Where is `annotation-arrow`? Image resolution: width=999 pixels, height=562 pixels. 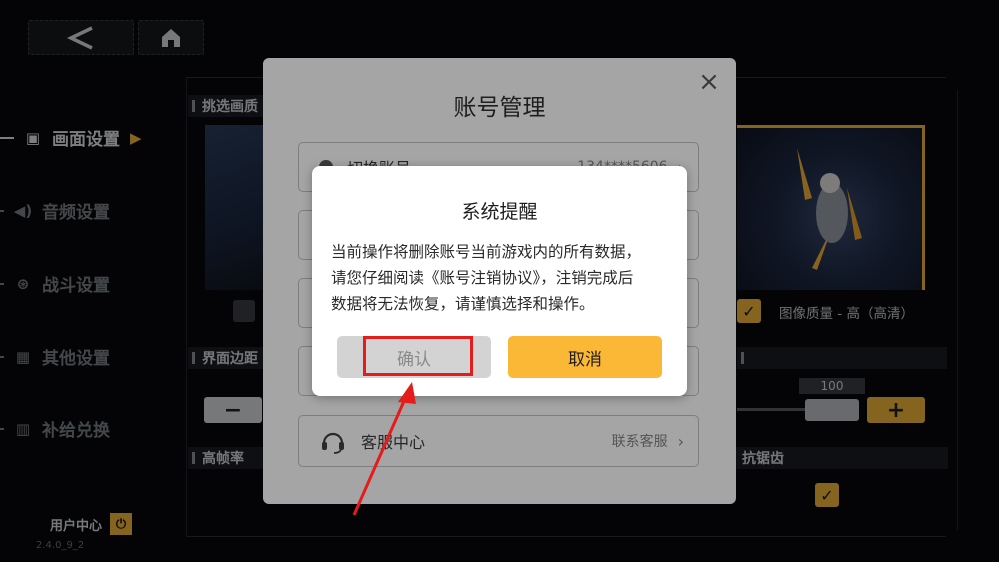 annotation-arrow is located at coordinates (384, 449).